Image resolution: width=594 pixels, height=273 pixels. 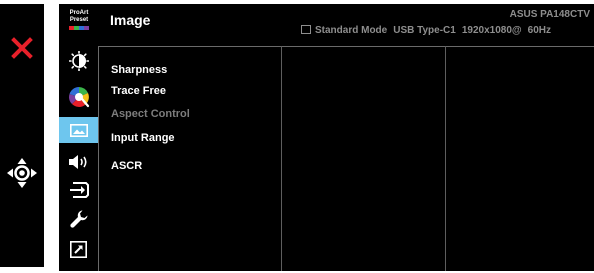 What do you see at coordinates (491, 30) in the screenshot?
I see `status-resolution: 1920x1080@` at bounding box center [491, 30].